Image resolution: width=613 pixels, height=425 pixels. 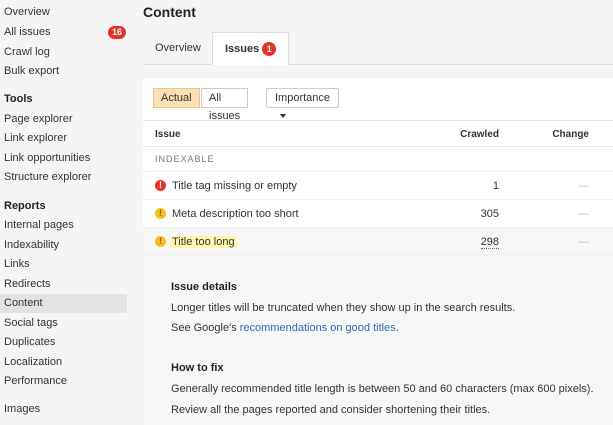 I want to click on chevron-down-icon, so click(x=283, y=116).